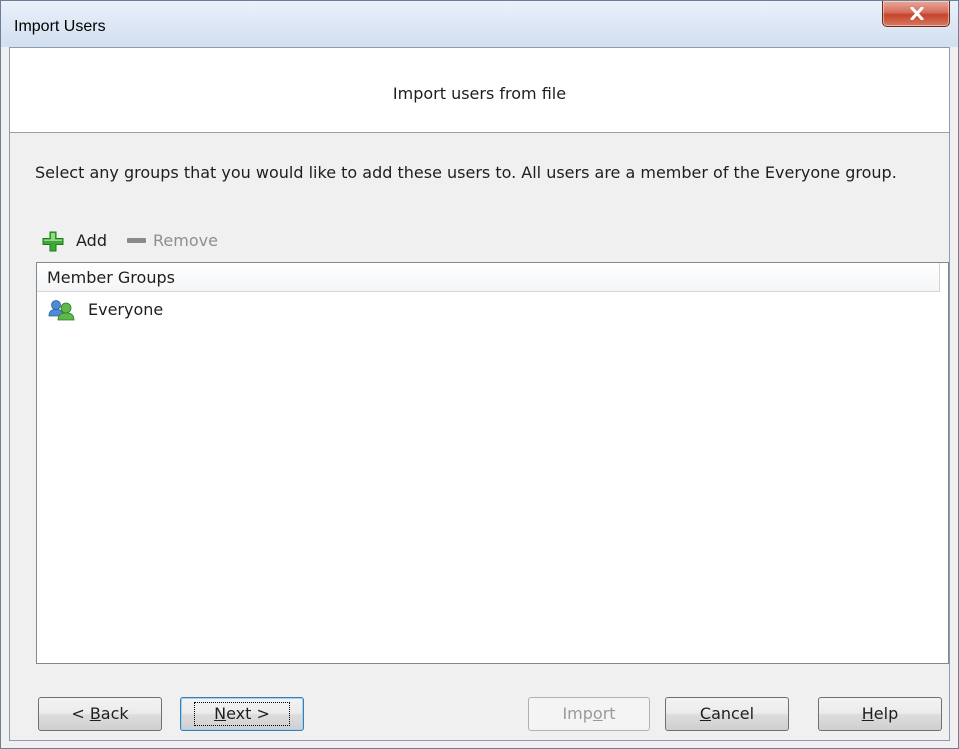 The height and width of the screenshot is (749, 959). I want to click on import-button: Import, so click(589, 714).